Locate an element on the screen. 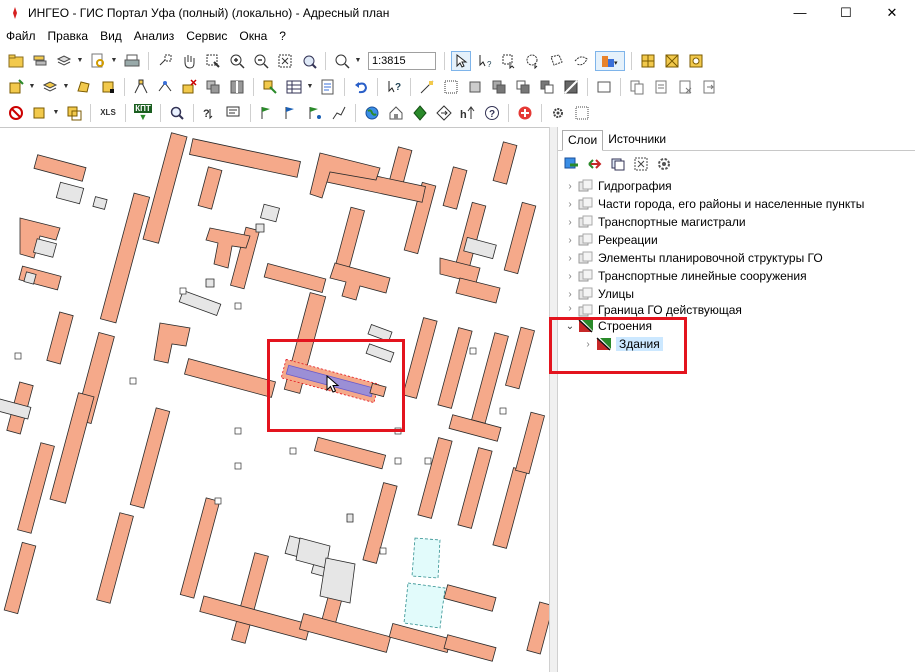 This screenshot has height=672, width=915. snap-grid-icon is located at coordinates (648, 61).